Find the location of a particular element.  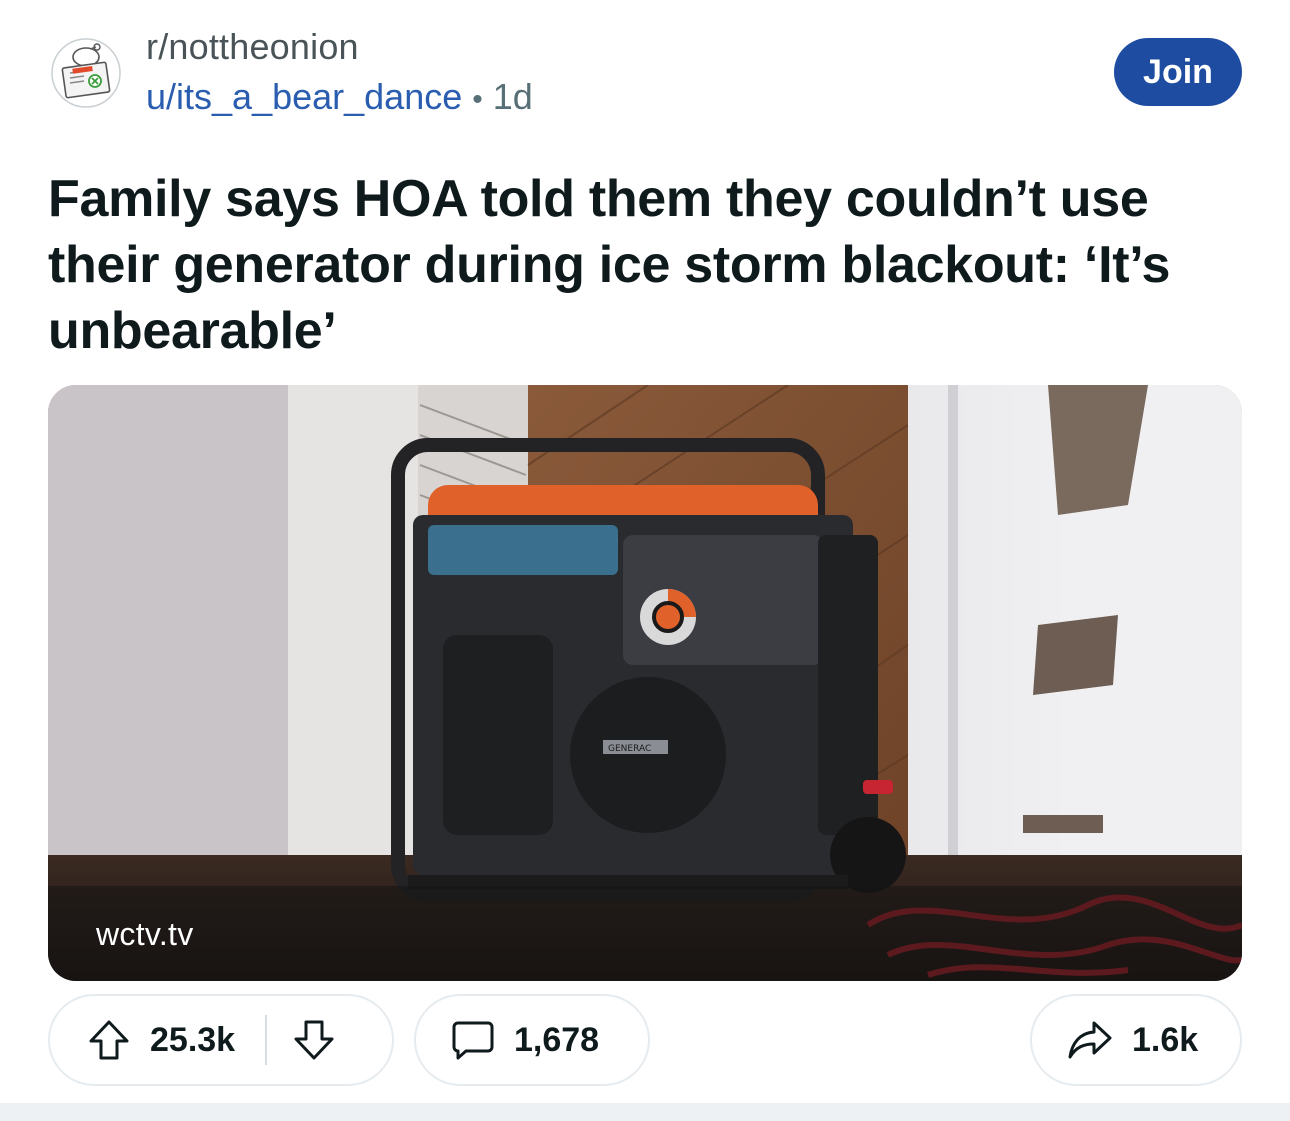

link-domain: wctv.tv is located at coordinates (145, 934).